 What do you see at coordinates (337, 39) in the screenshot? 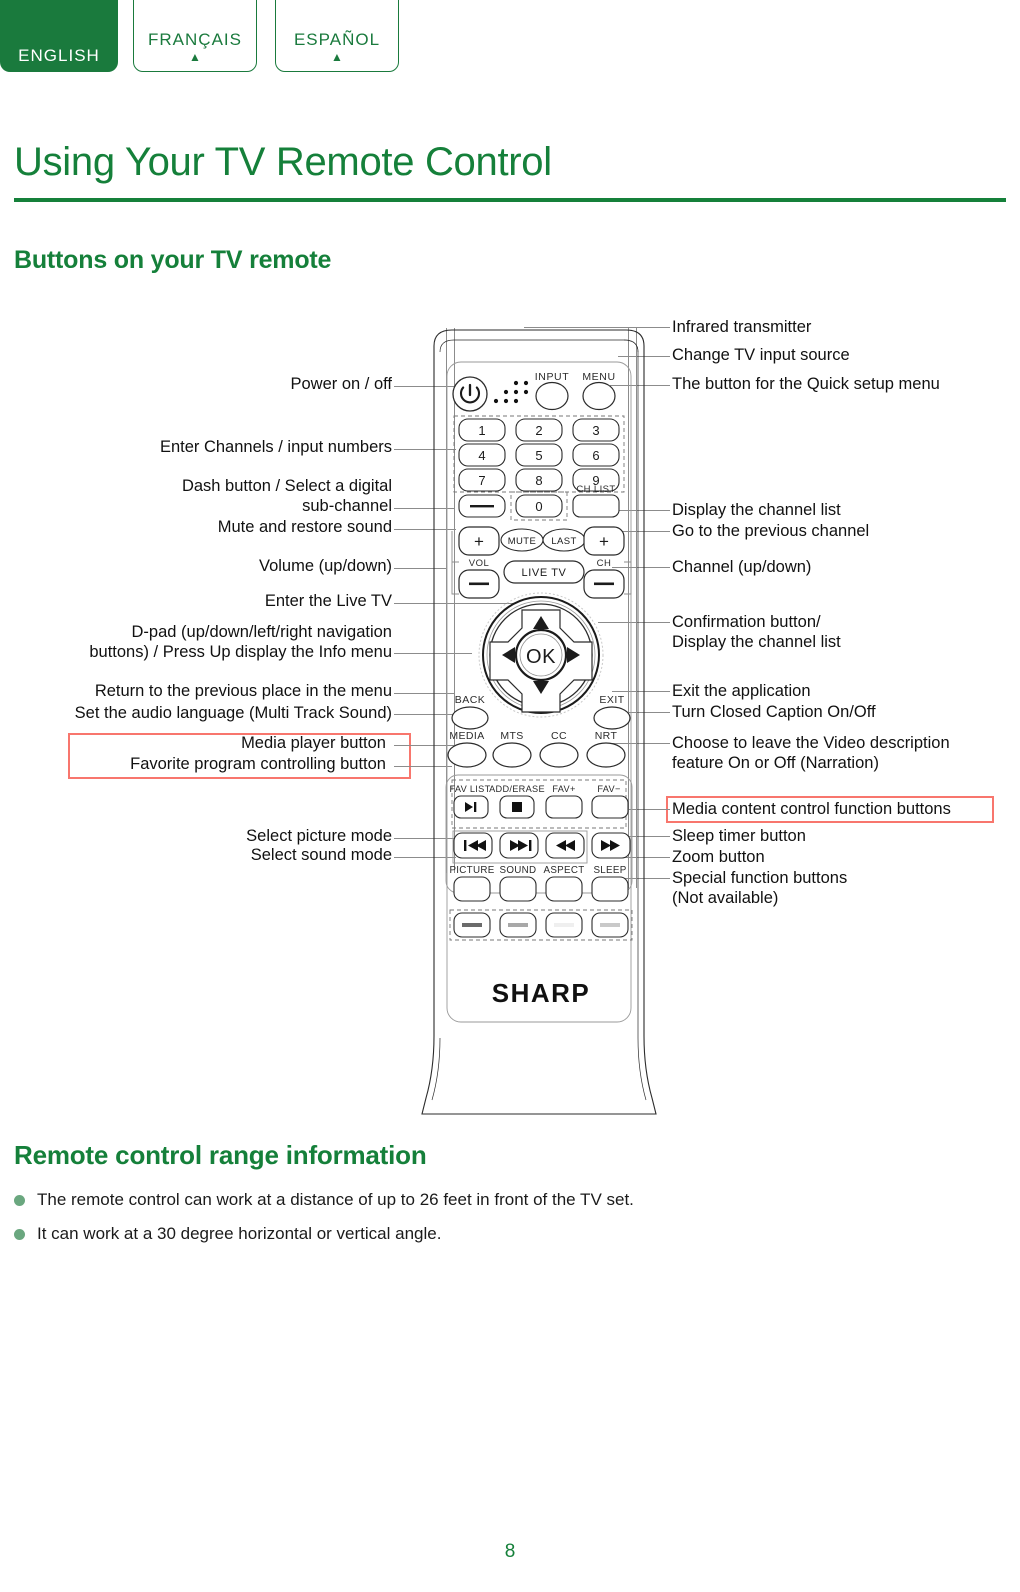
I see `language-tab-espanol-label: ESPAÑOL` at bounding box center [337, 39].